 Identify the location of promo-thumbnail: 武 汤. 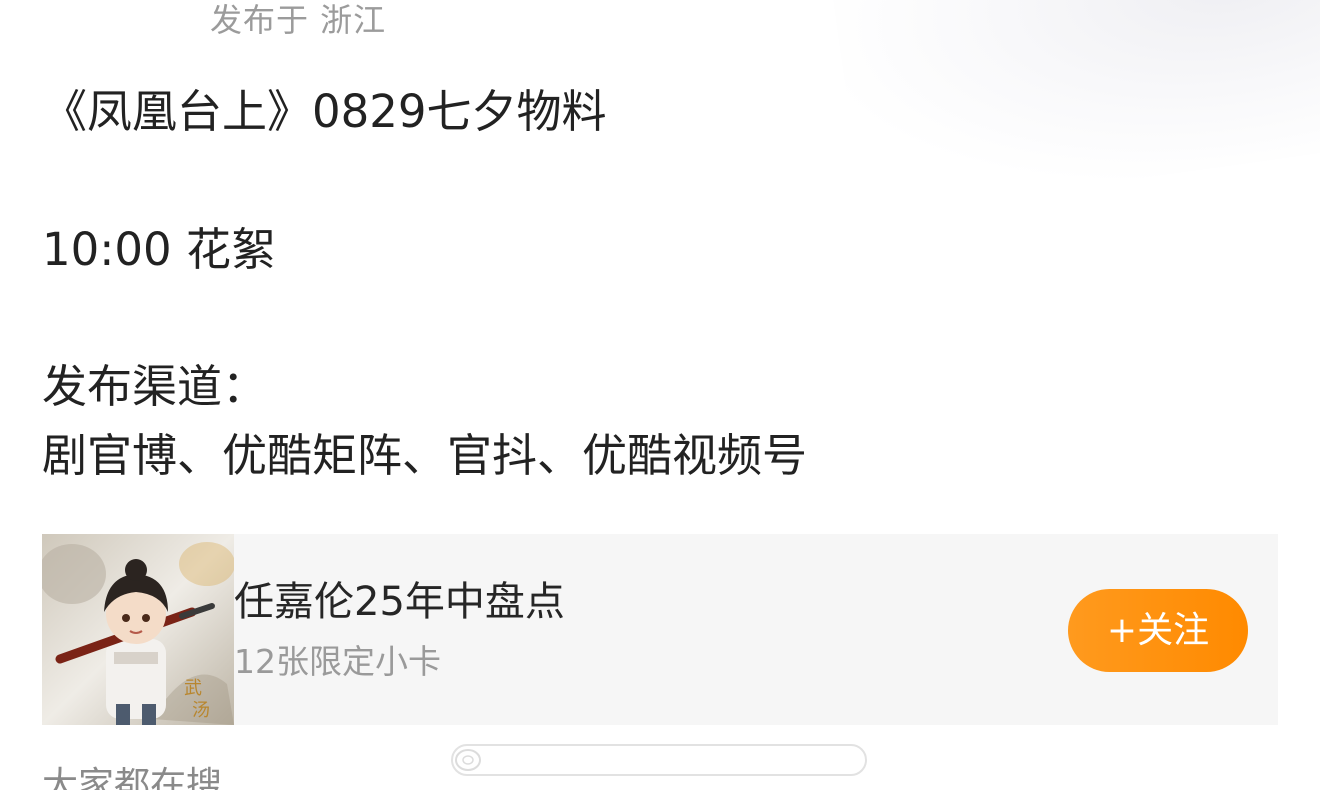
(138, 629).